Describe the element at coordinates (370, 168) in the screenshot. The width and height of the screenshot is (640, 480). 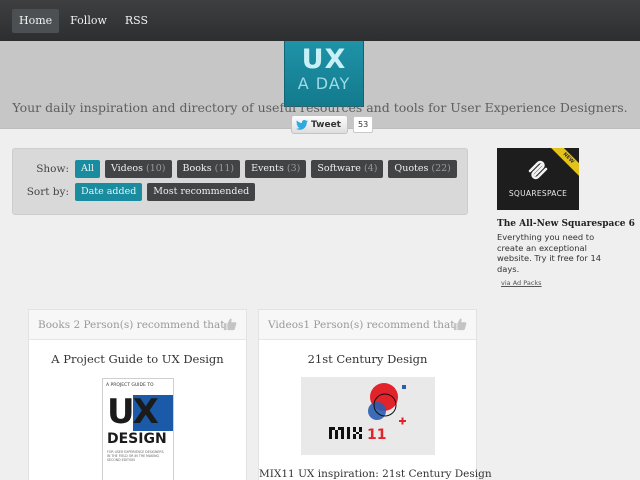
I see `filter-count: (4)` at that location.